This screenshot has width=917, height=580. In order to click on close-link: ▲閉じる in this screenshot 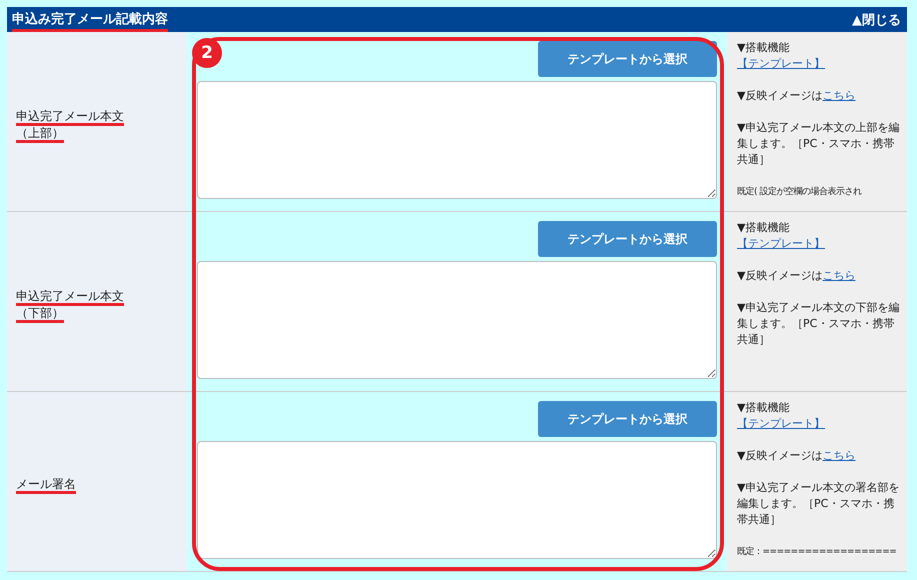, I will do `click(876, 19)`.